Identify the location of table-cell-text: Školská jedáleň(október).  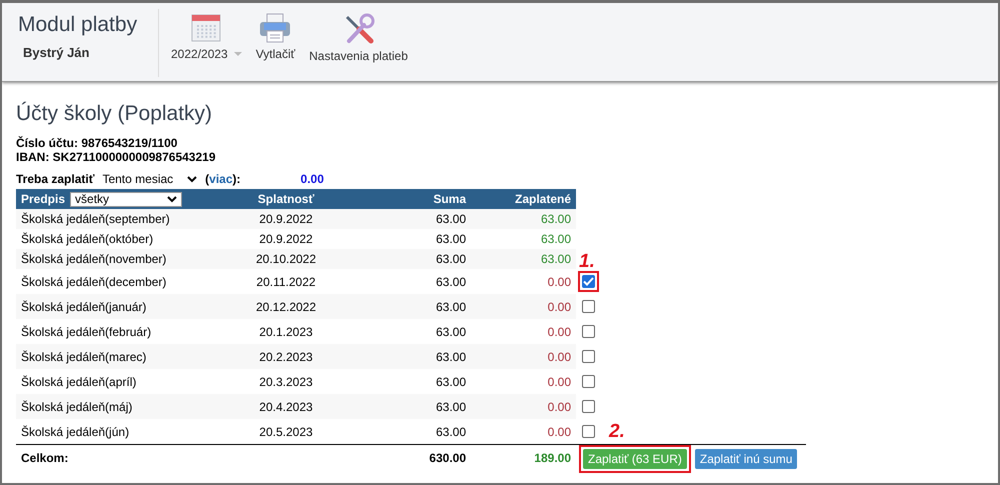
(87, 239).